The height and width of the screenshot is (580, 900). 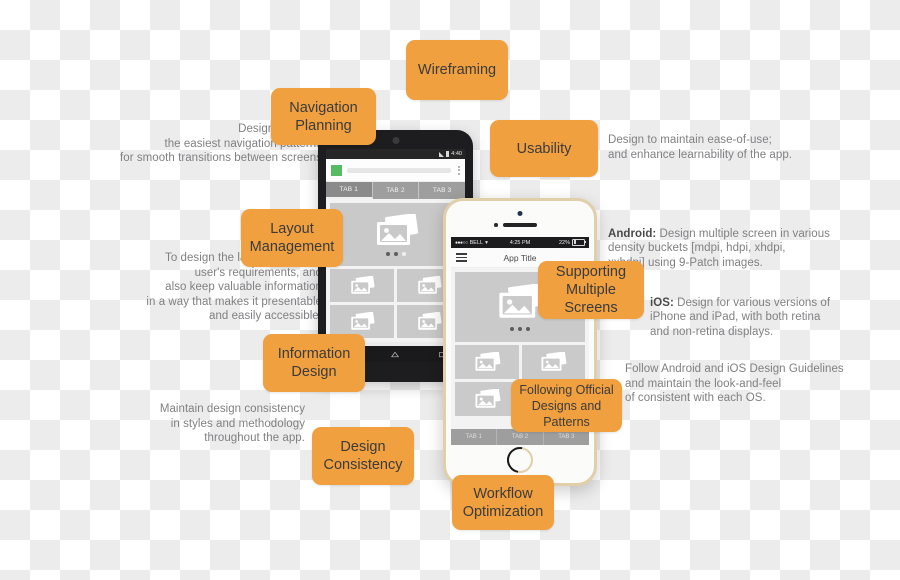 What do you see at coordinates (461, 242) in the screenshot?
I see `signal-dots-icon: ●●●○○` at bounding box center [461, 242].